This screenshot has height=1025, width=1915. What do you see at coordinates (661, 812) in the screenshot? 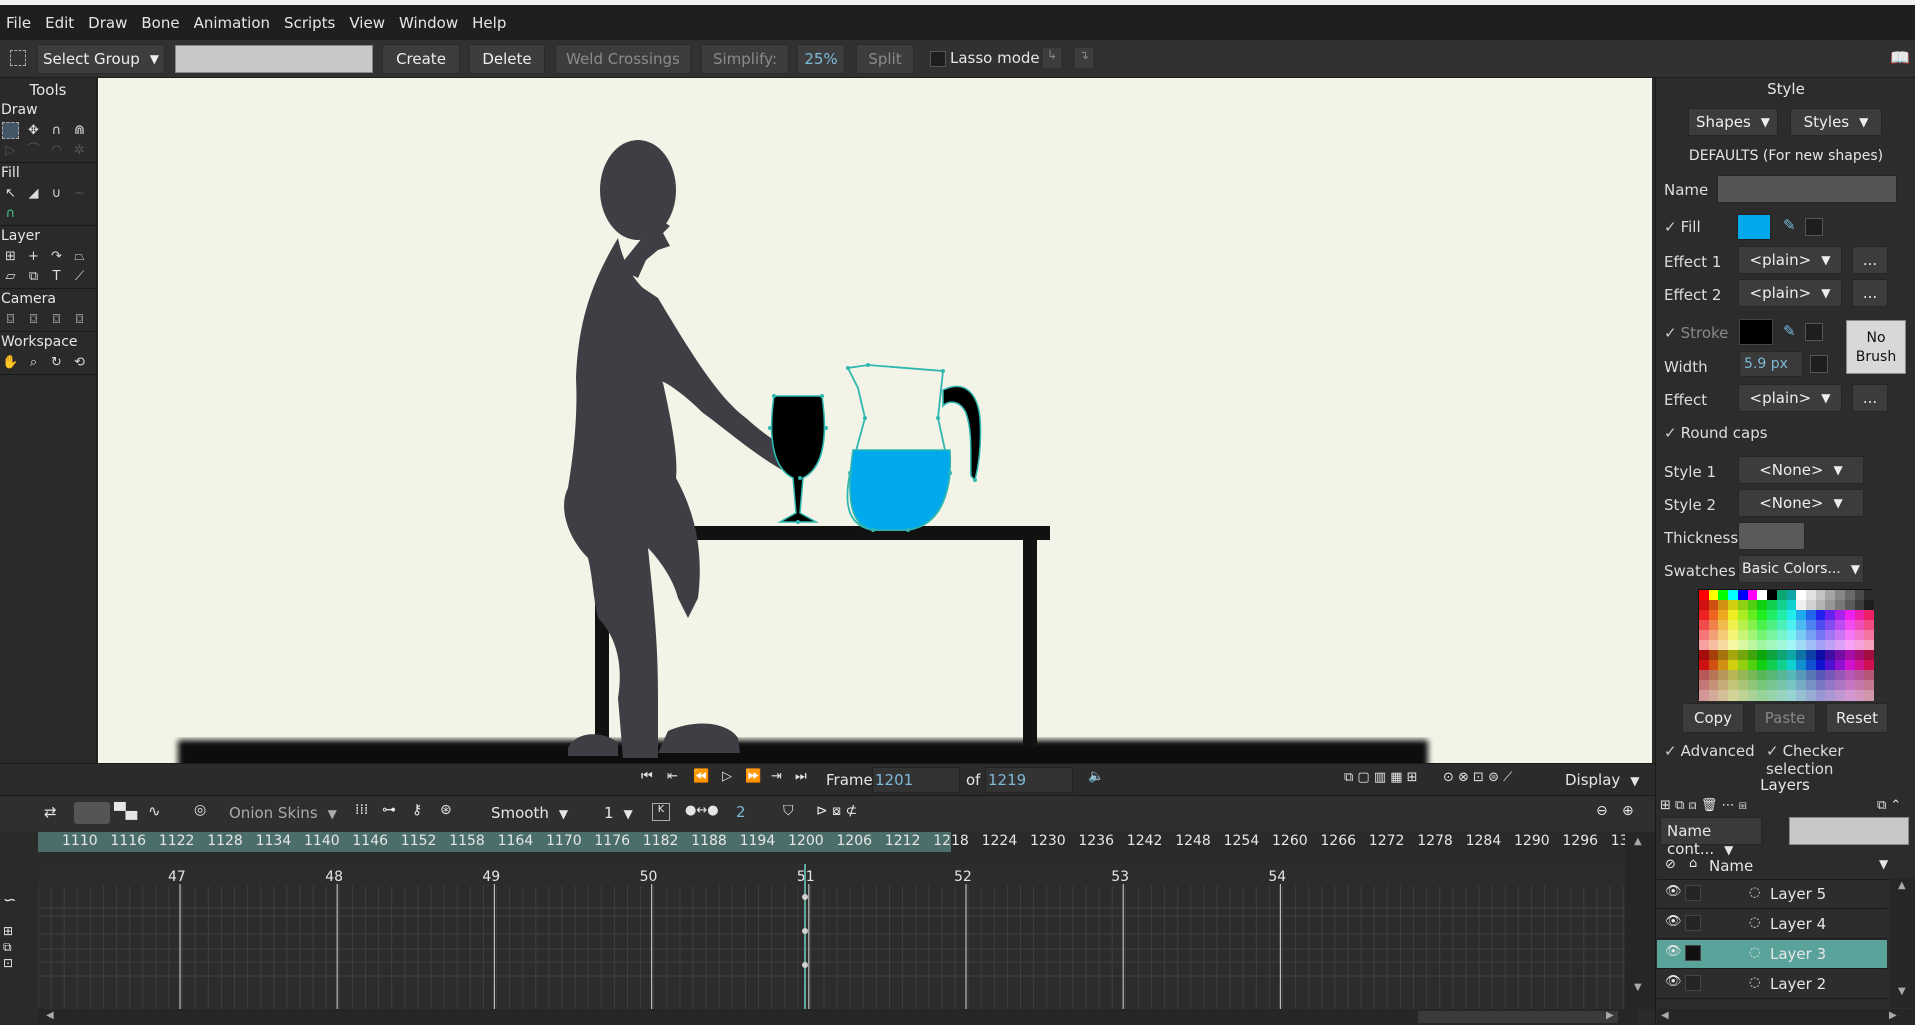
I see `keyframe-icon: K` at bounding box center [661, 812].